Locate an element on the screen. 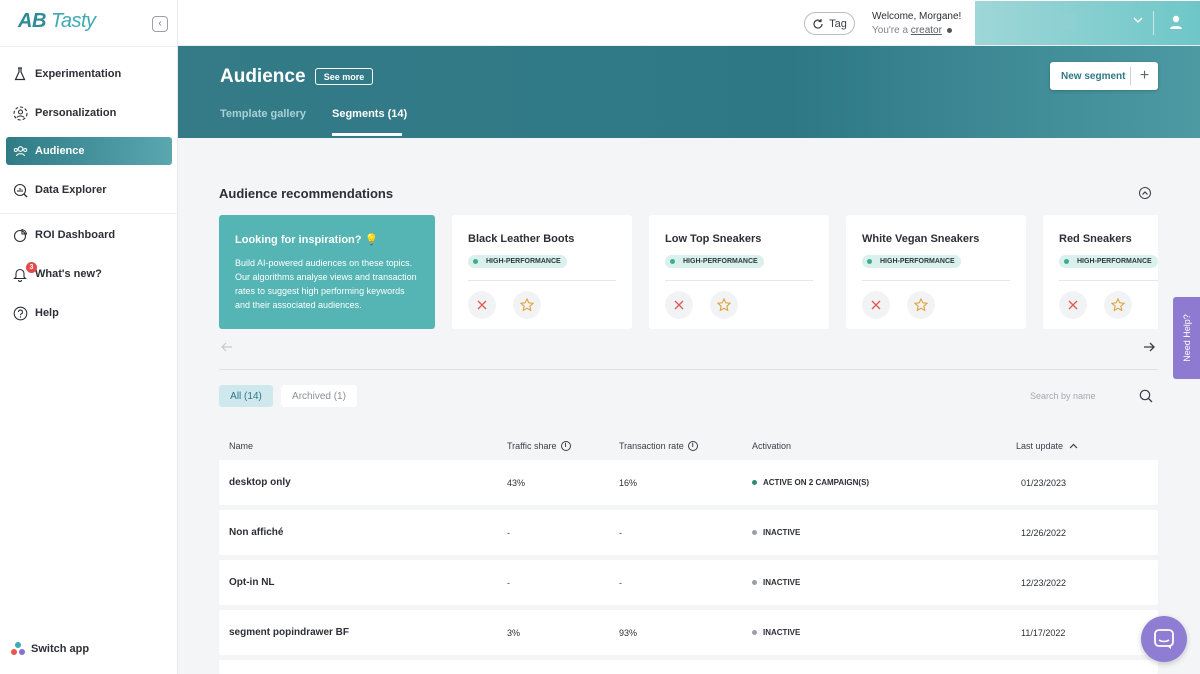 The image size is (1200, 674). traffic-share: 3% is located at coordinates (514, 632).